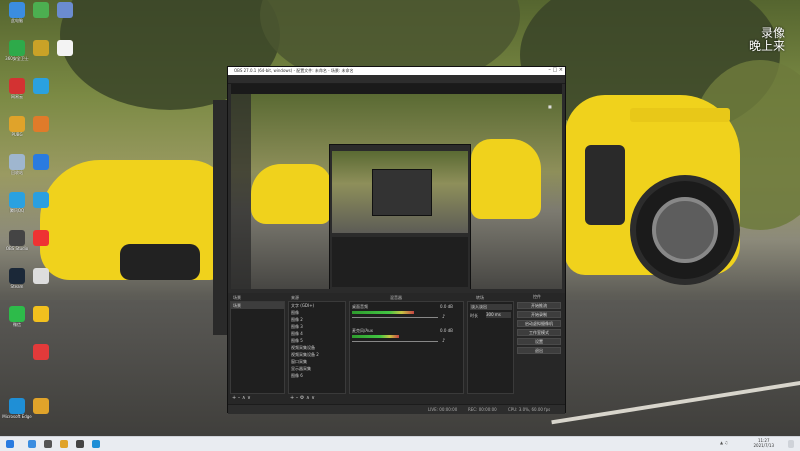  What do you see at coordinates (539, 314) in the screenshot?
I see `start-recording-button: 开始录制` at bounding box center [539, 314].